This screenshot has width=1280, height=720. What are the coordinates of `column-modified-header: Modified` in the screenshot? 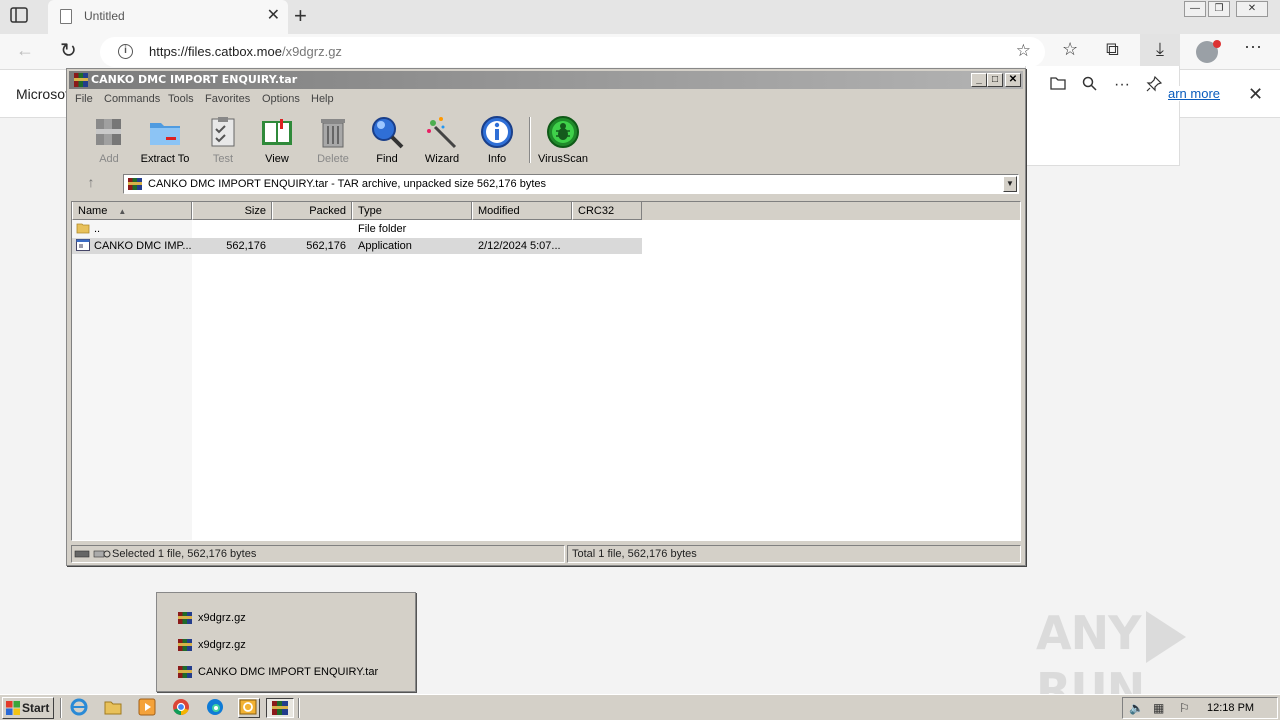 It's located at (522, 211).